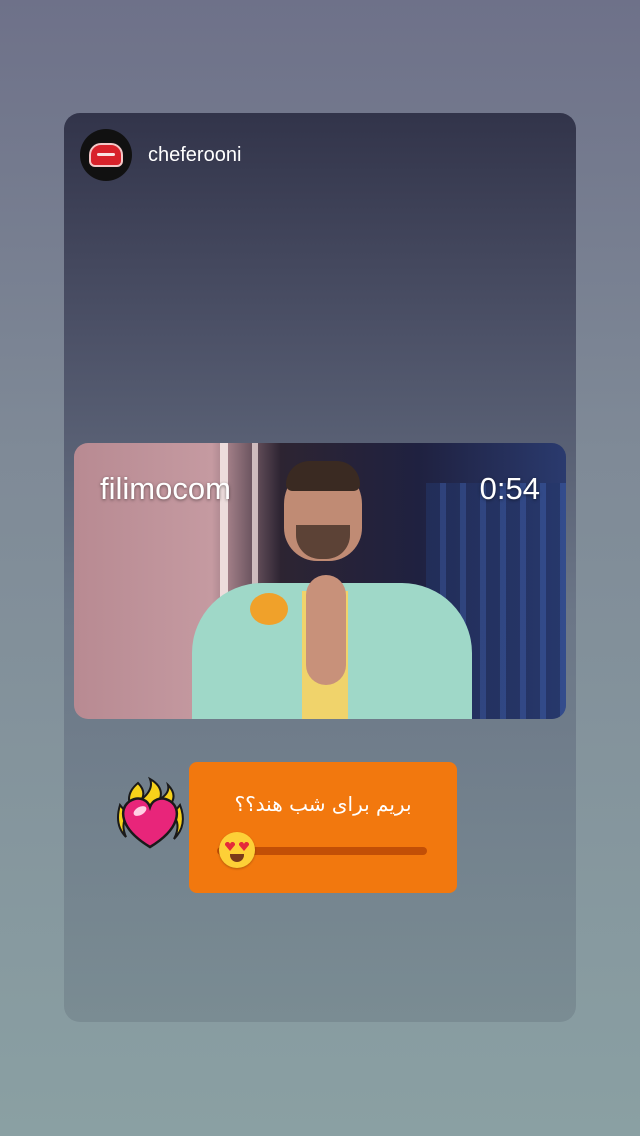  I want to click on person-hair, so click(323, 476).